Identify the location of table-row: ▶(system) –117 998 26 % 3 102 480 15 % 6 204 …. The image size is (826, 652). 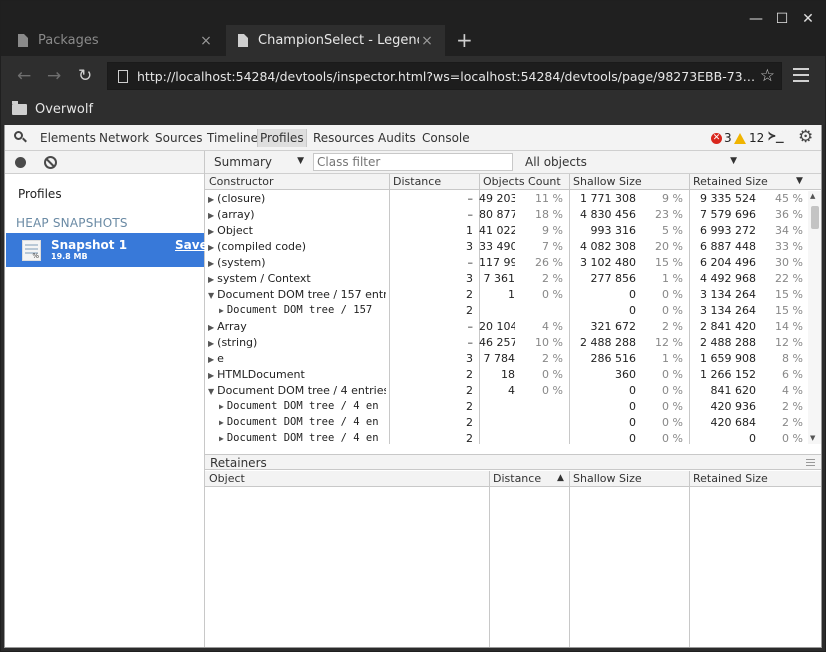
(506, 263).